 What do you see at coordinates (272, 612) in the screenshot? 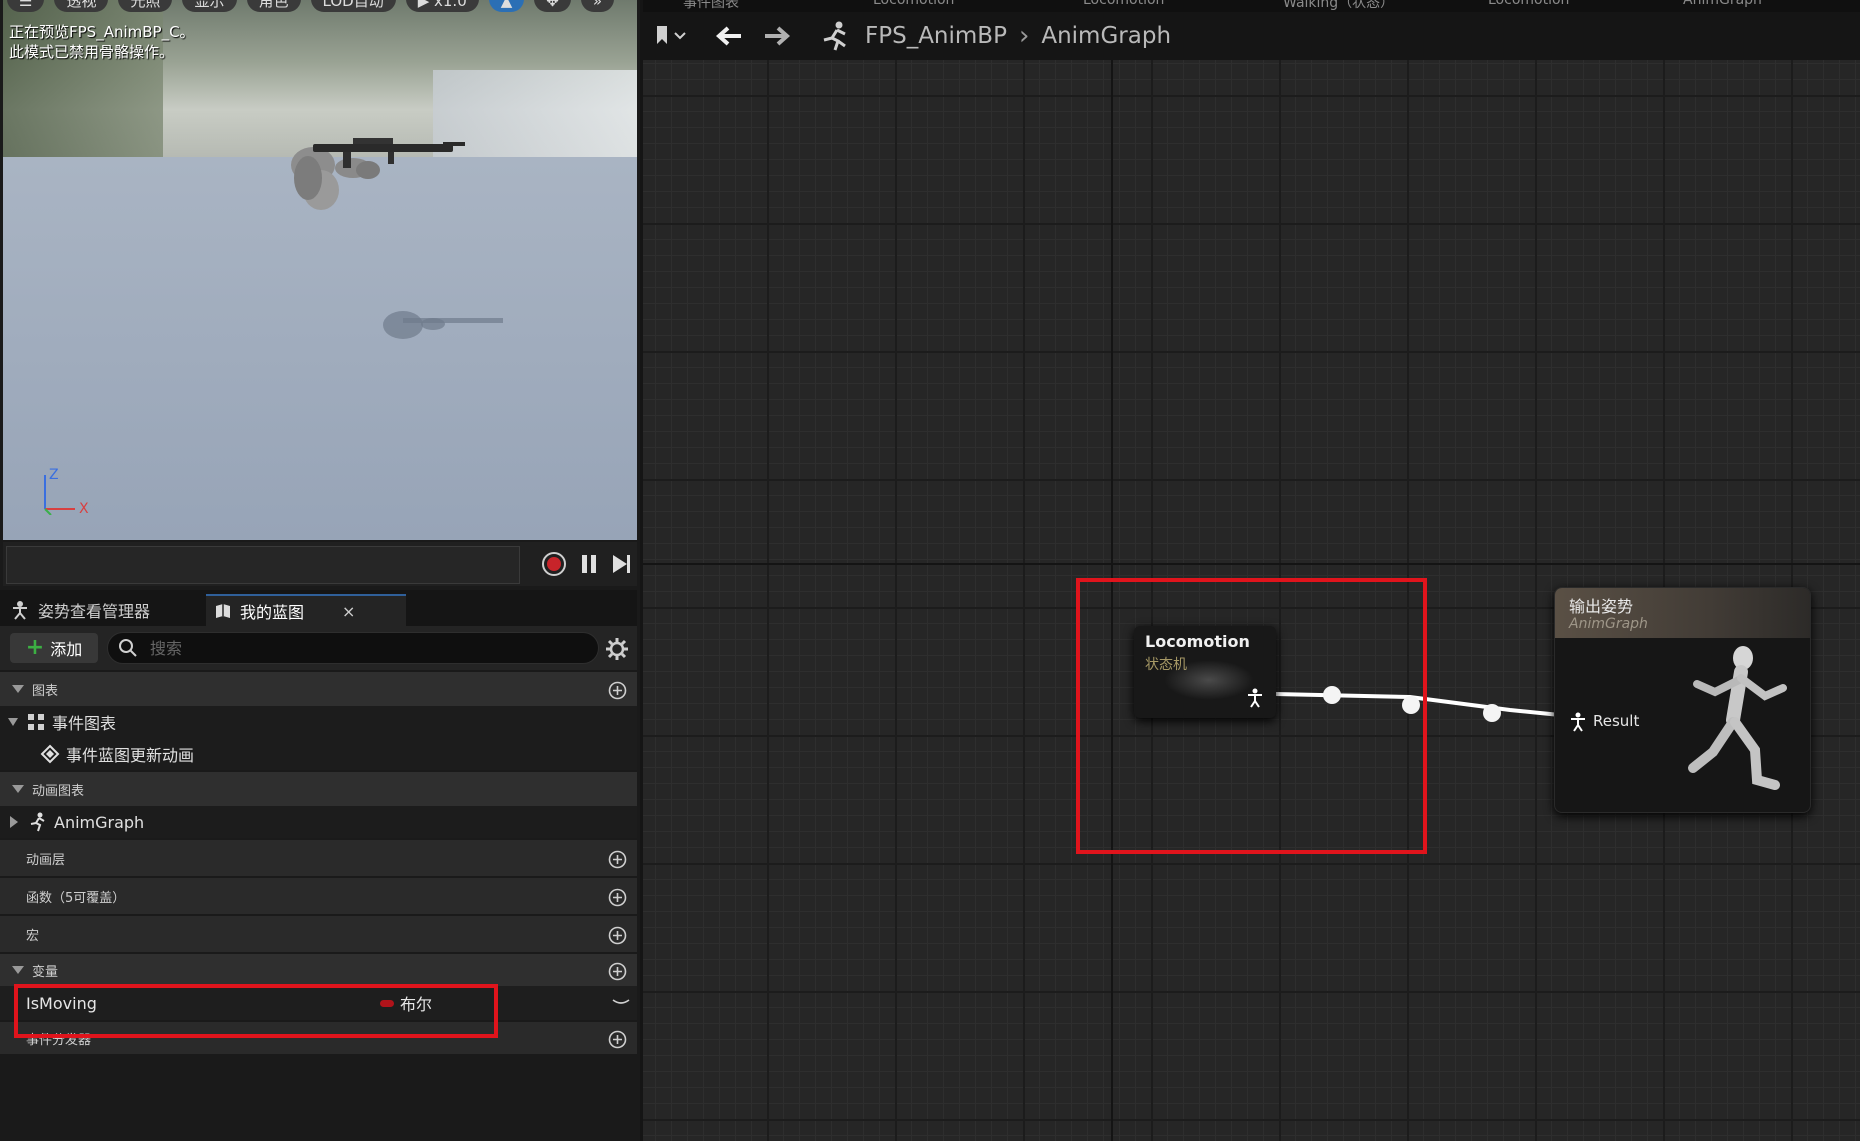
I see `tab-my-blueprint-label: 我的蓝图` at bounding box center [272, 612].